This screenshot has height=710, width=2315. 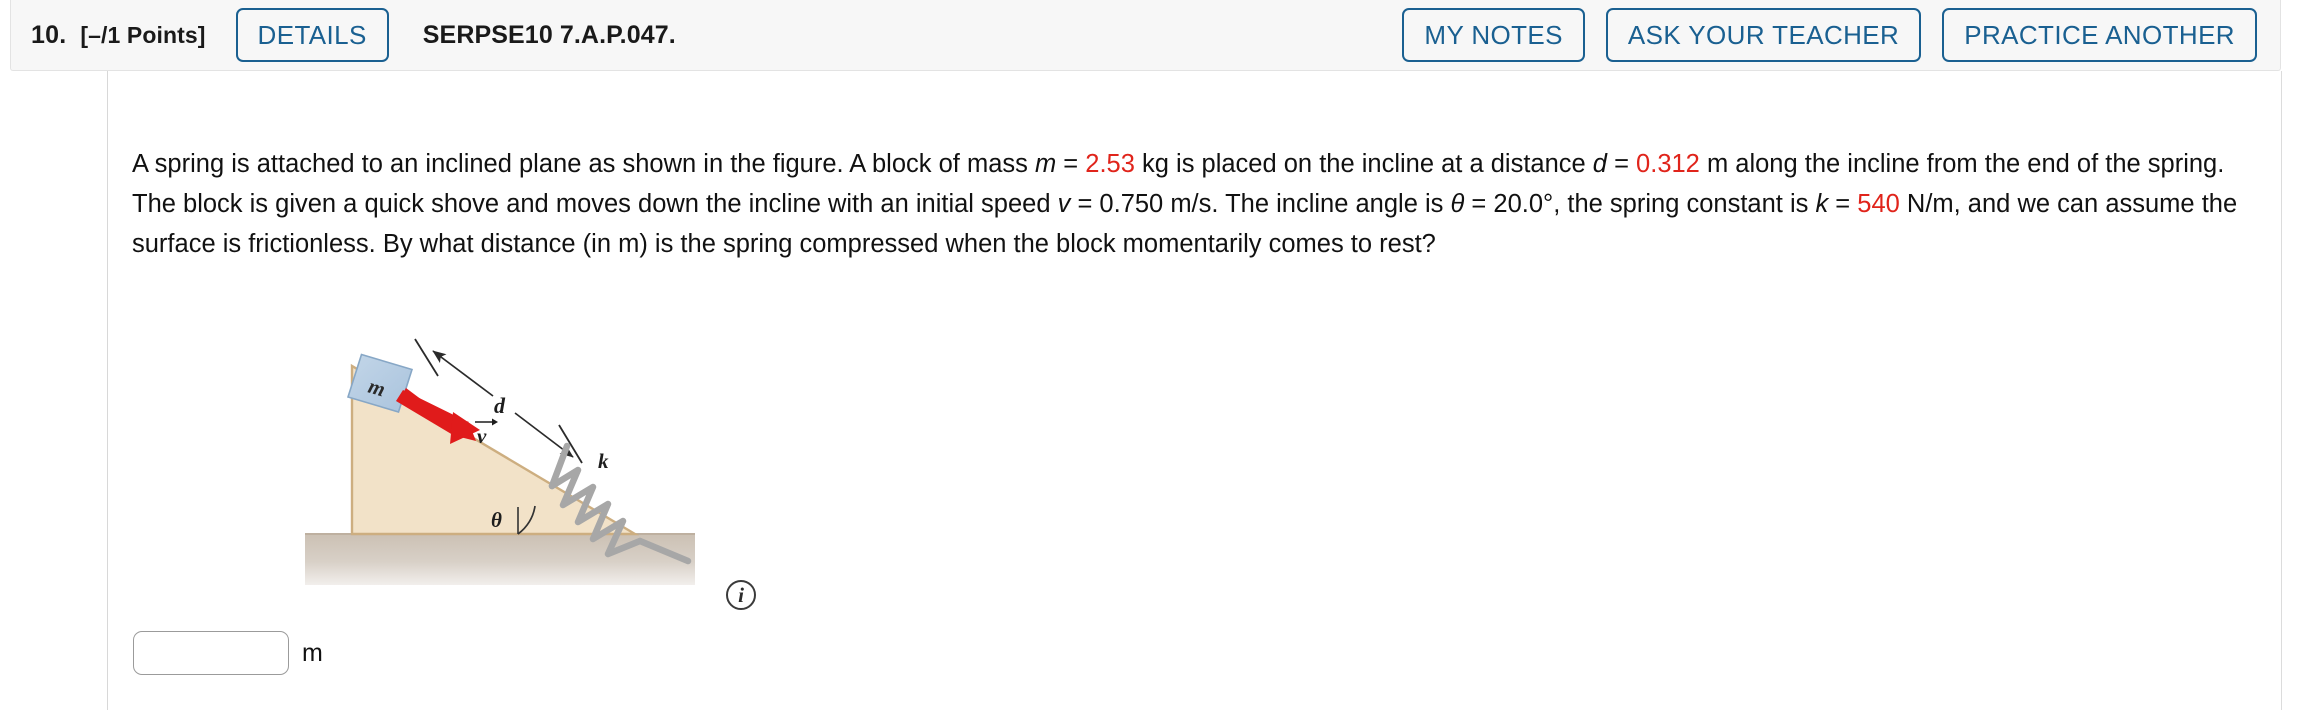 What do you see at coordinates (482, 436) in the screenshot?
I see `svg-text: v` at bounding box center [482, 436].